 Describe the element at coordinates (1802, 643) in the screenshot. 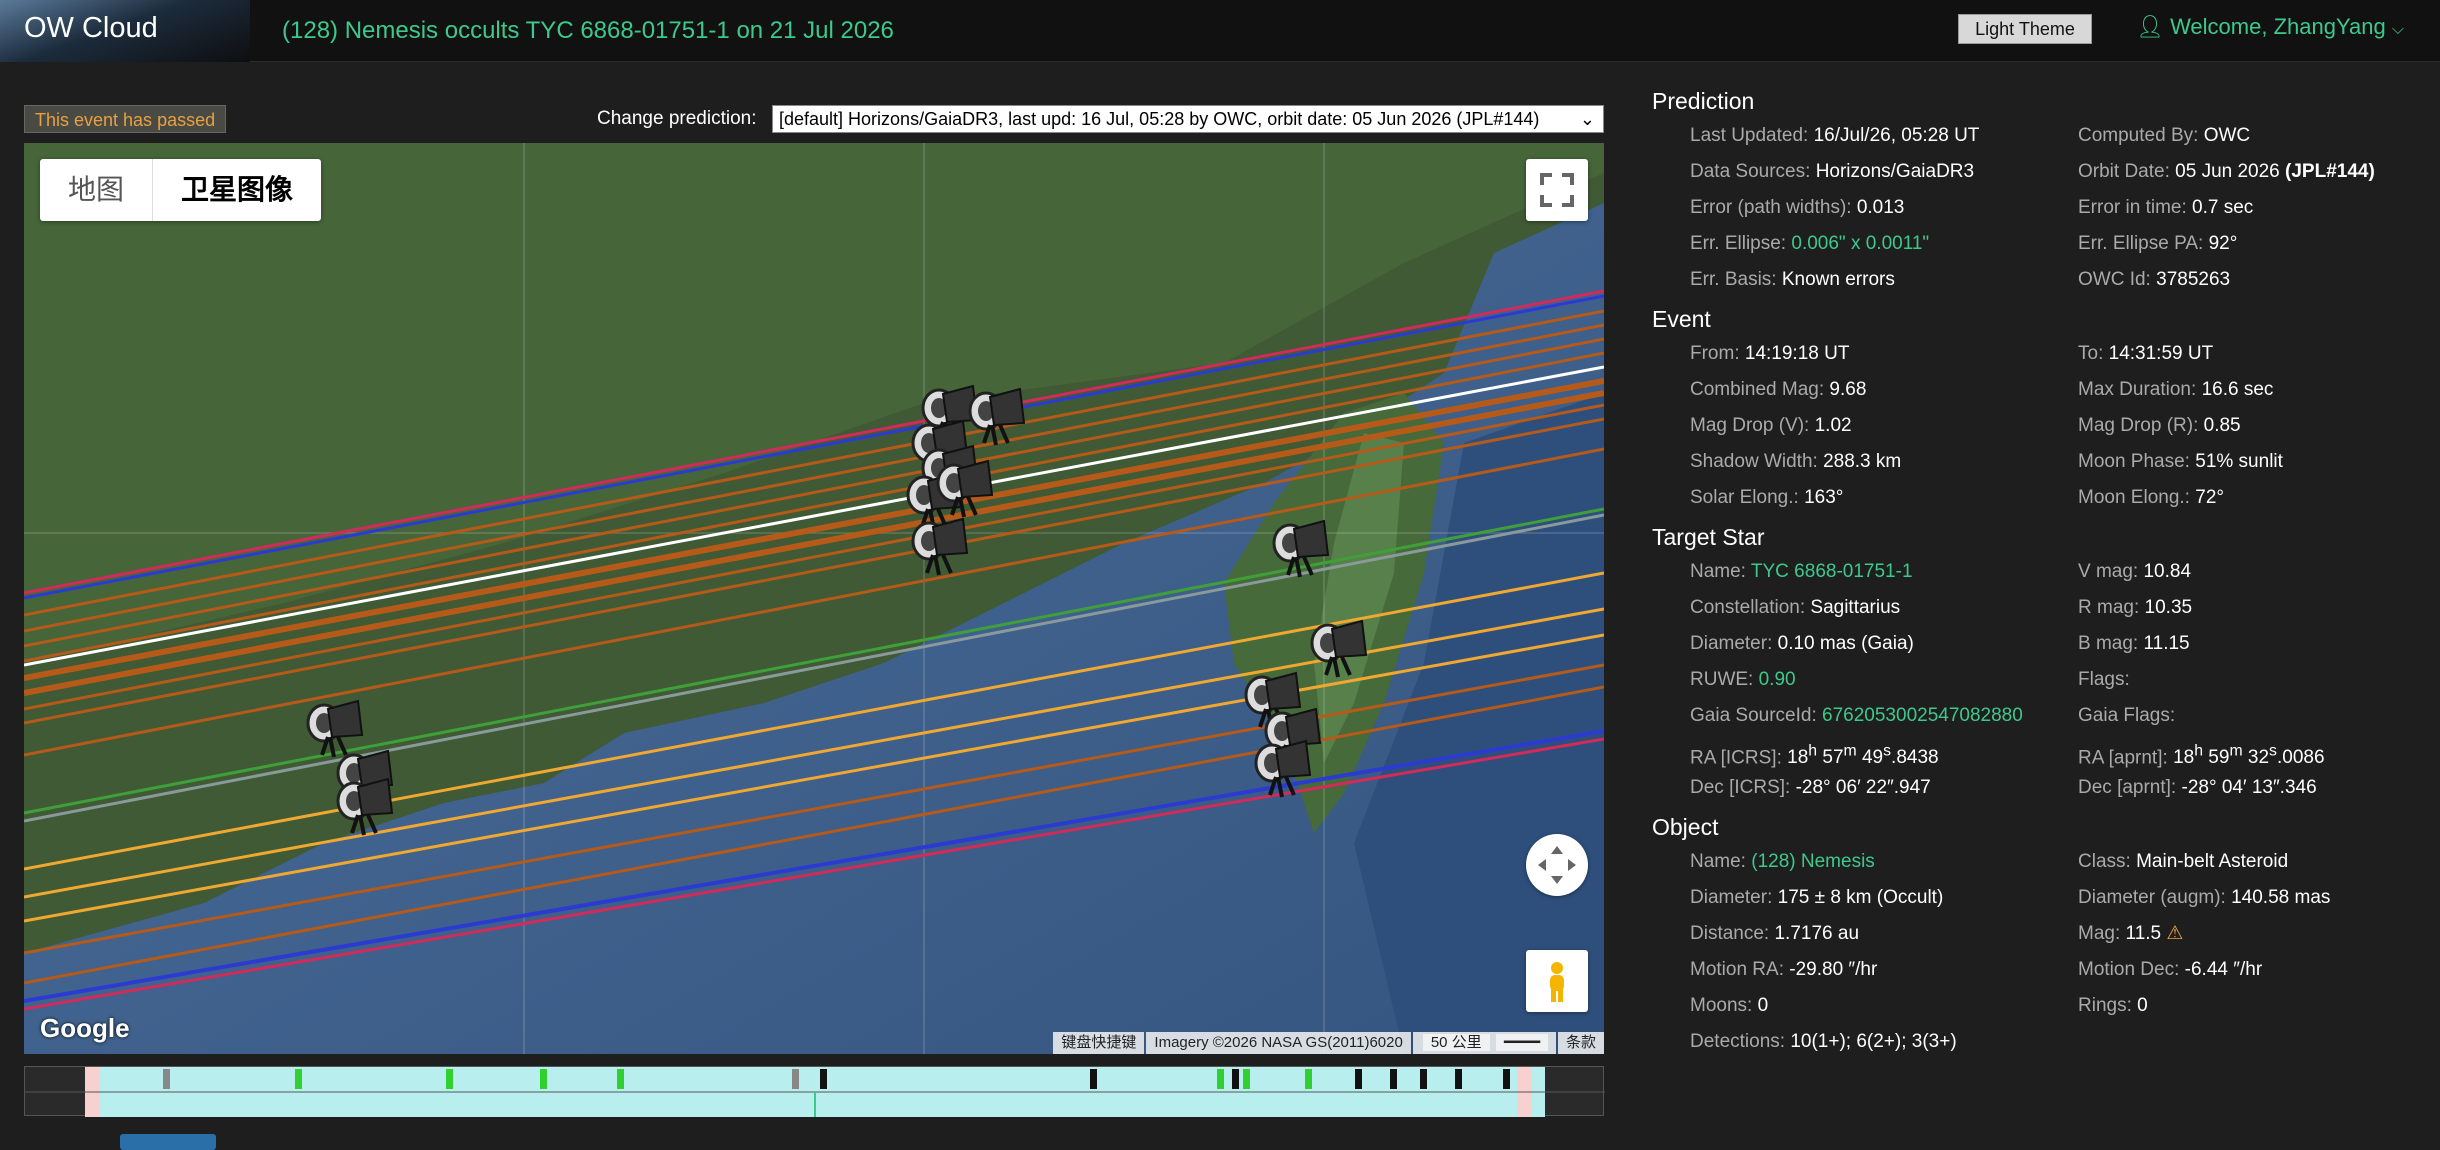

I see `star-diameter: Diameter: 0.10 mas (Gaia)` at that location.